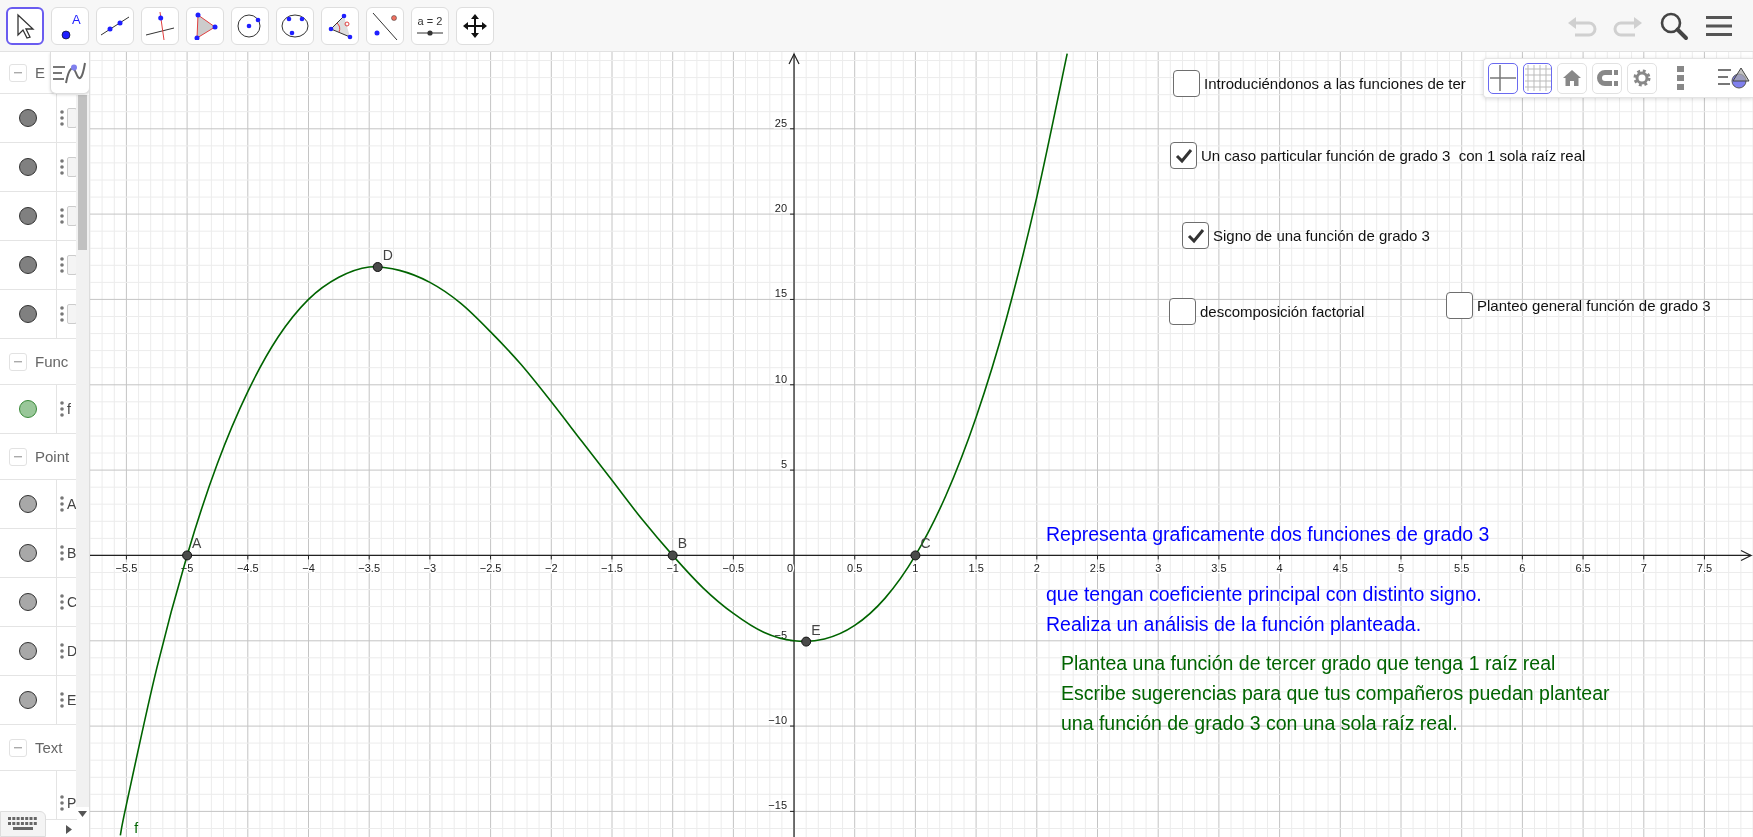 The height and width of the screenshot is (837, 1753). Describe the element at coordinates (82, 451) in the screenshot. I see `scrollbar` at that location.